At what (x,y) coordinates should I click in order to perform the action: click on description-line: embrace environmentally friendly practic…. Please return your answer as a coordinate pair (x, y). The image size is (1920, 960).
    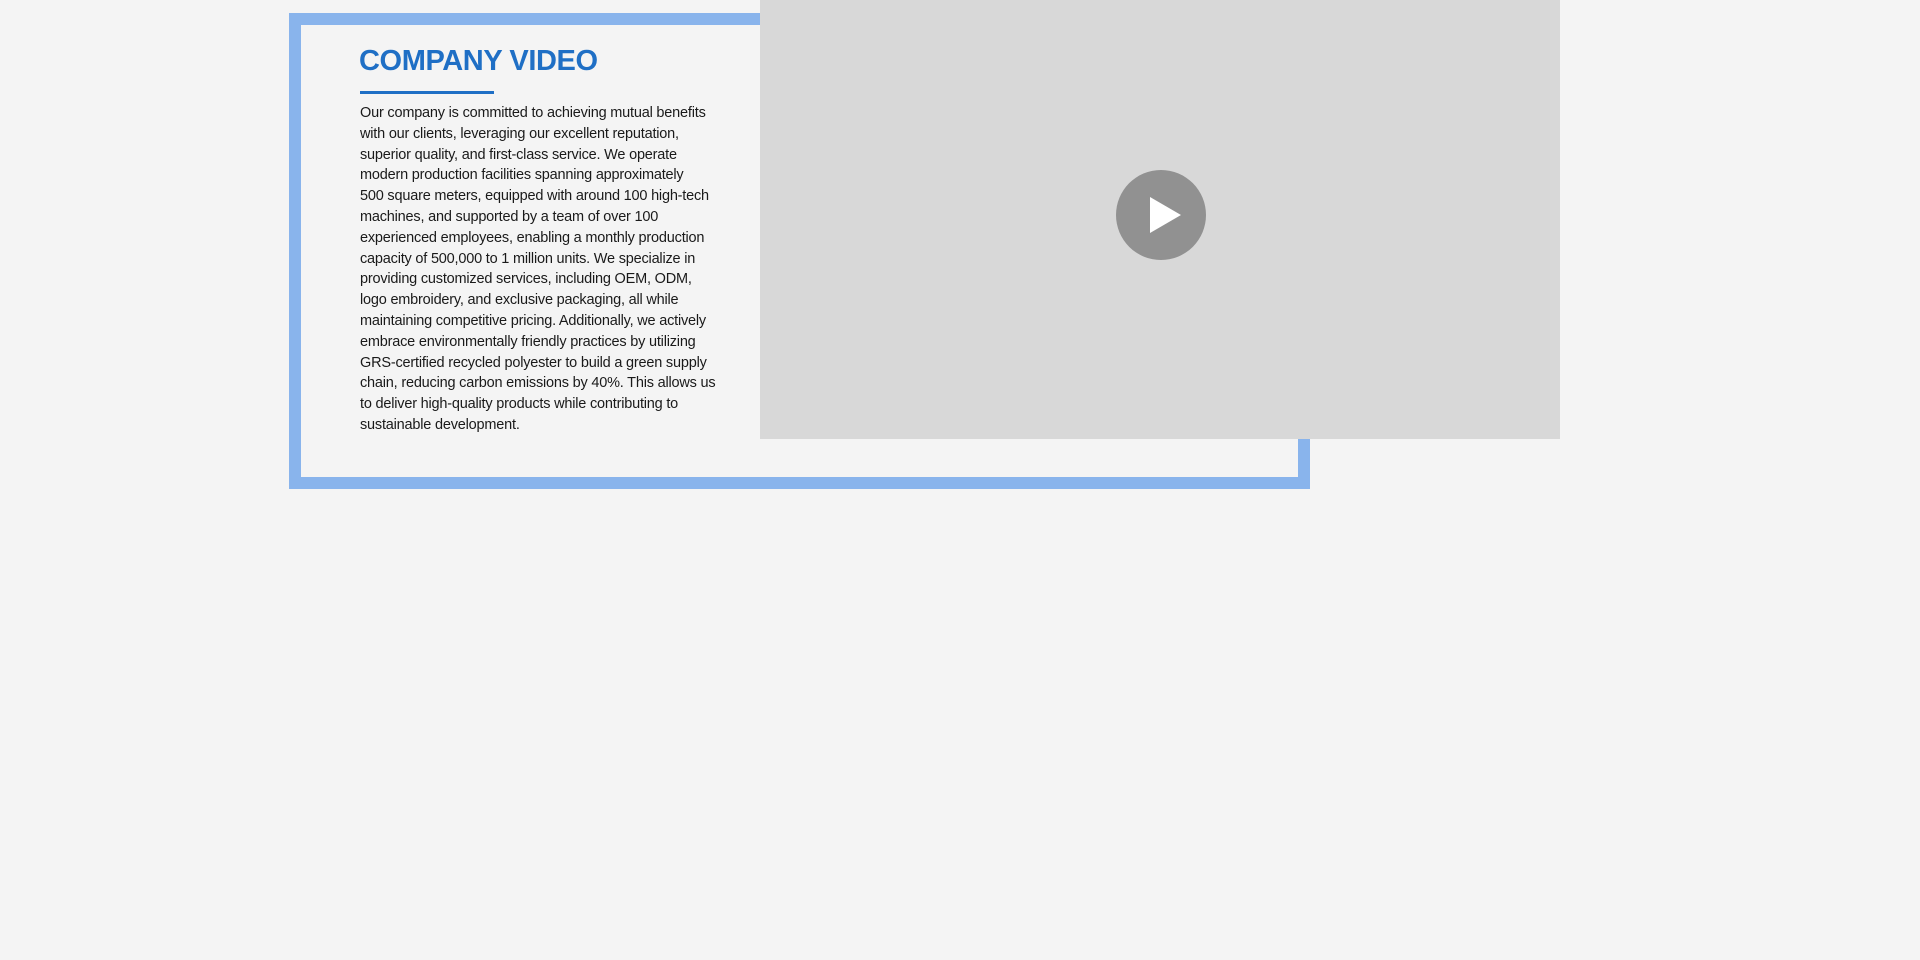
    Looking at the image, I should click on (528, 341).